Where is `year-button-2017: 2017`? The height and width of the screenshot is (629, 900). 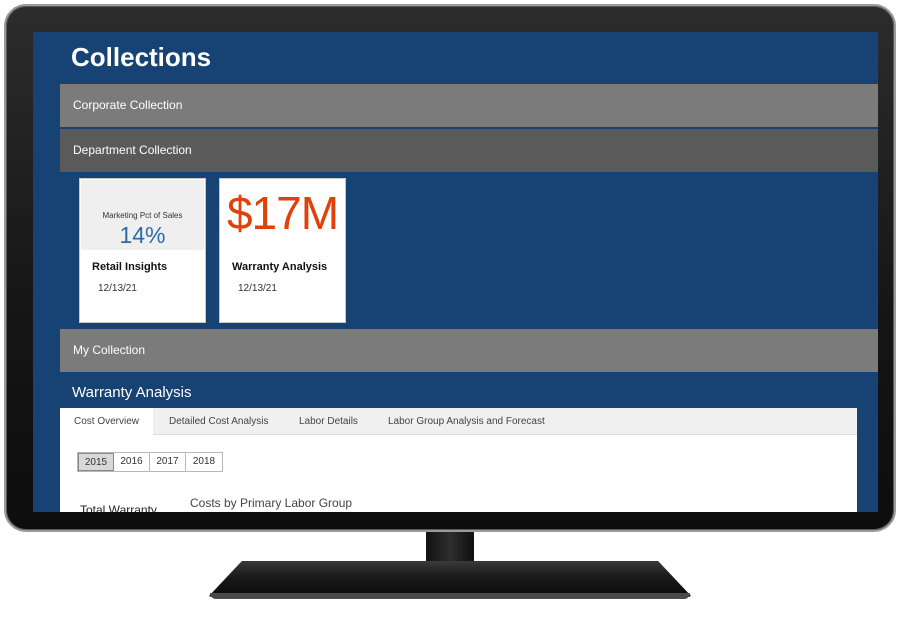 year-button-2017: 2017 is located at coordinates (168, 462).